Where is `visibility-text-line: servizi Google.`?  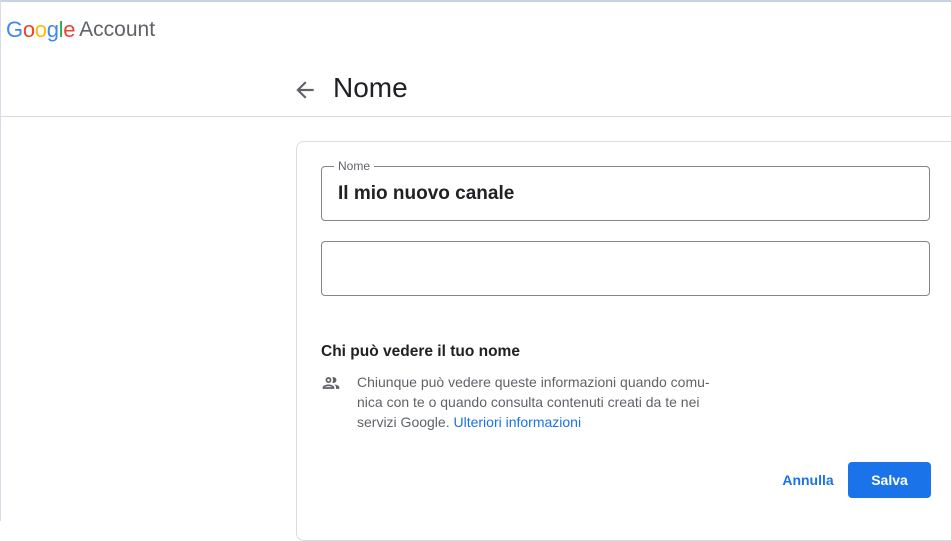 visibility-text-line: servizi Google. is located at coordinates (403, 422).